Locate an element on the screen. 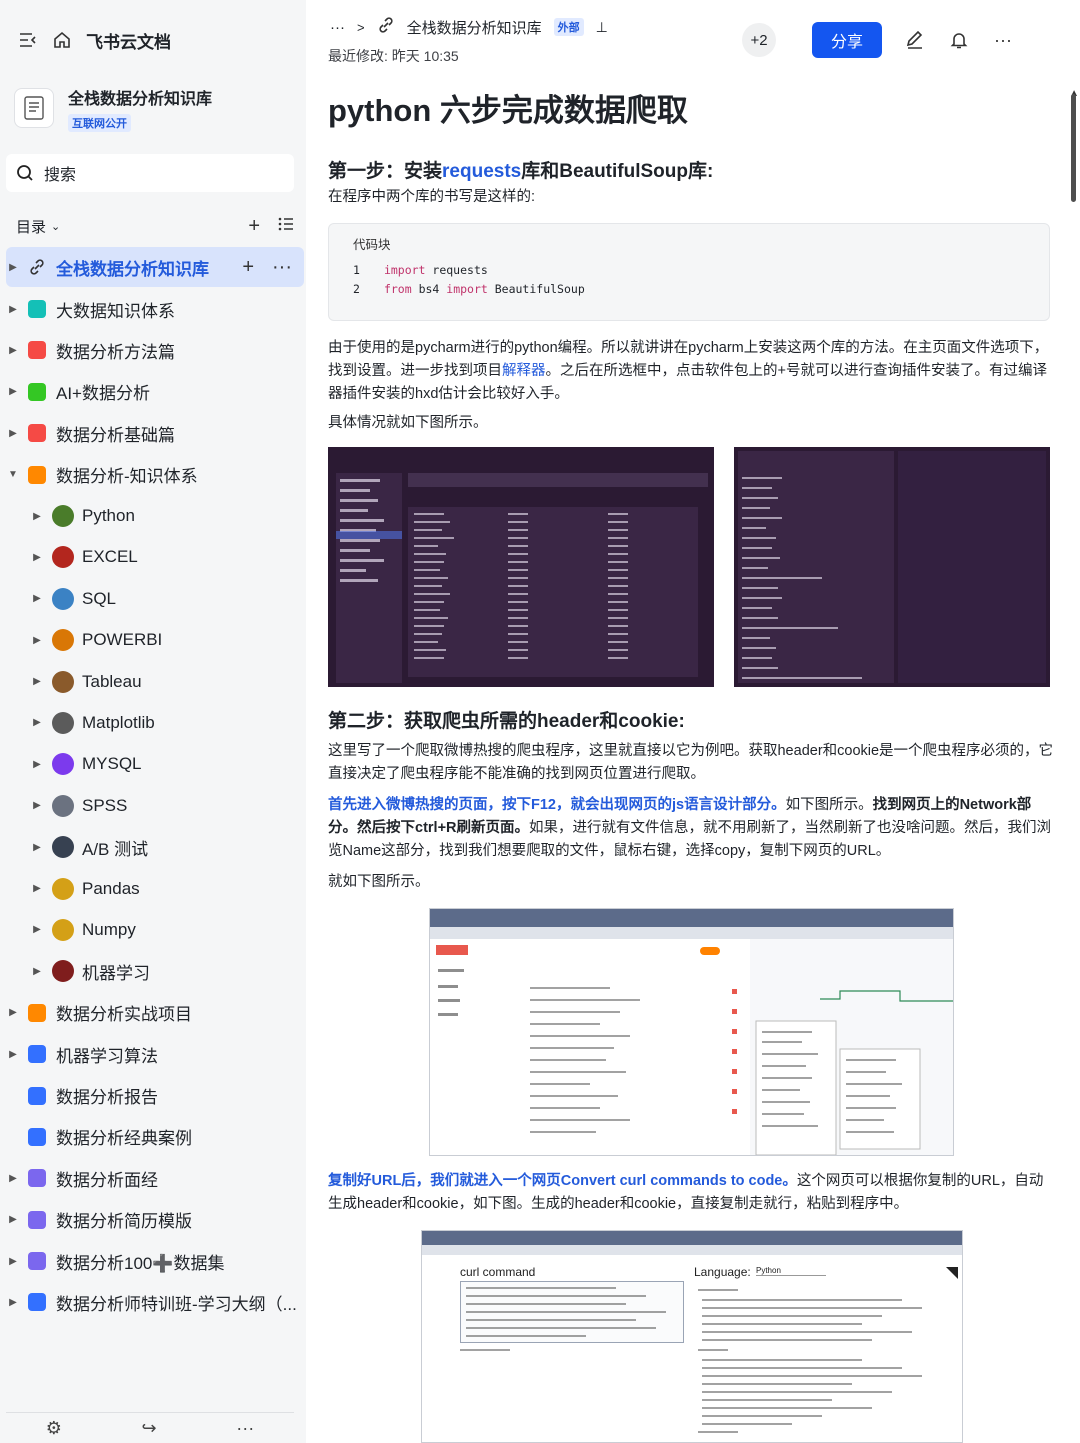 This screenshot has width=1080, height=1443. breadcrumb-more: ··· is located at coordinates (337, 27).